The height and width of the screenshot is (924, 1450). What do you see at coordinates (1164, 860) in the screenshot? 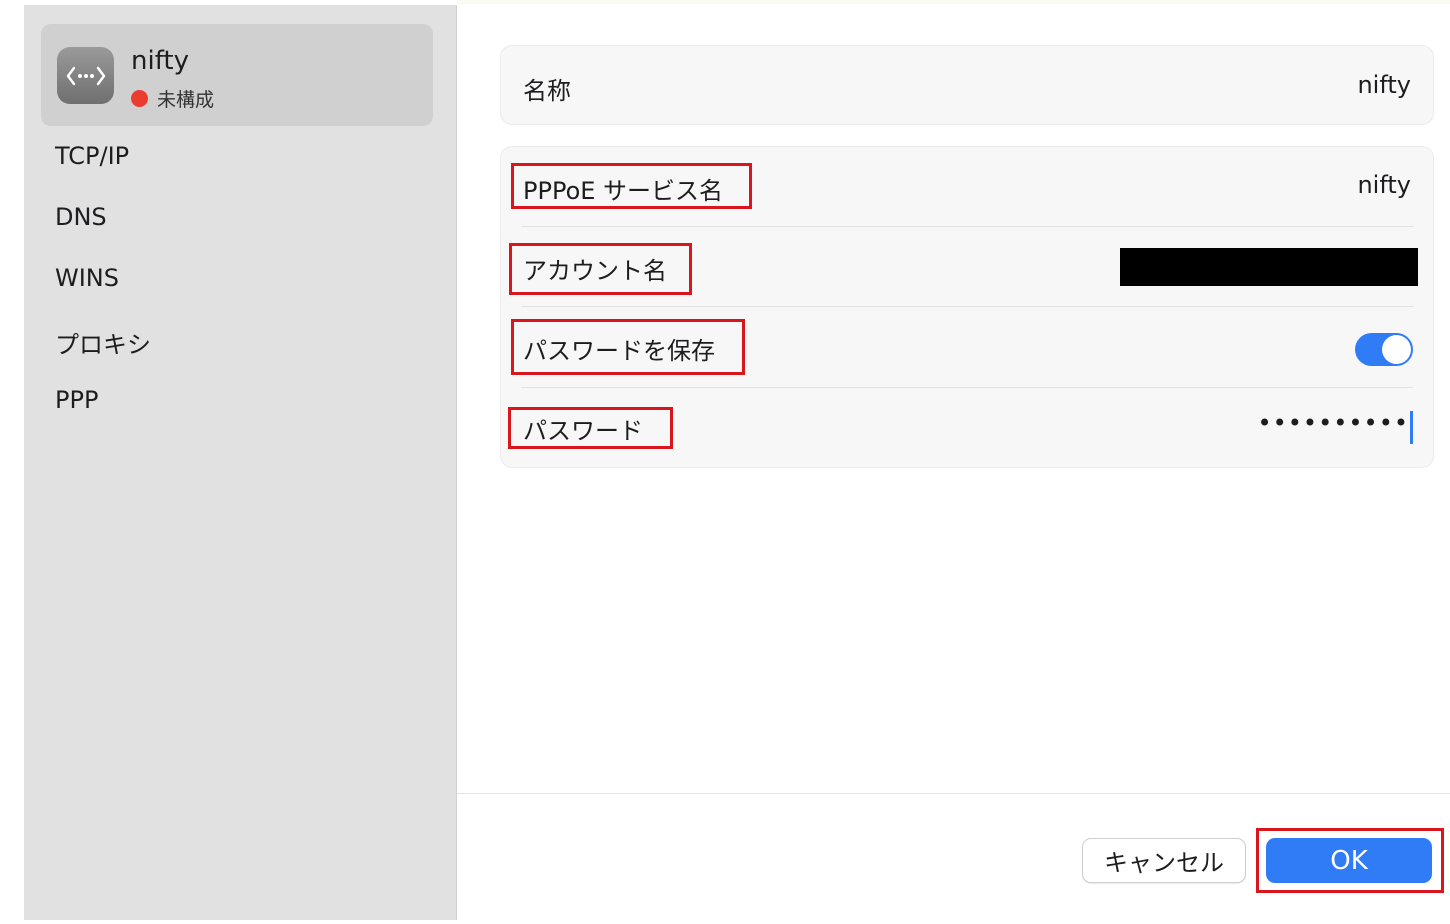
I see `cancel-button: キャンセル` at bounding box center [1164, 860].